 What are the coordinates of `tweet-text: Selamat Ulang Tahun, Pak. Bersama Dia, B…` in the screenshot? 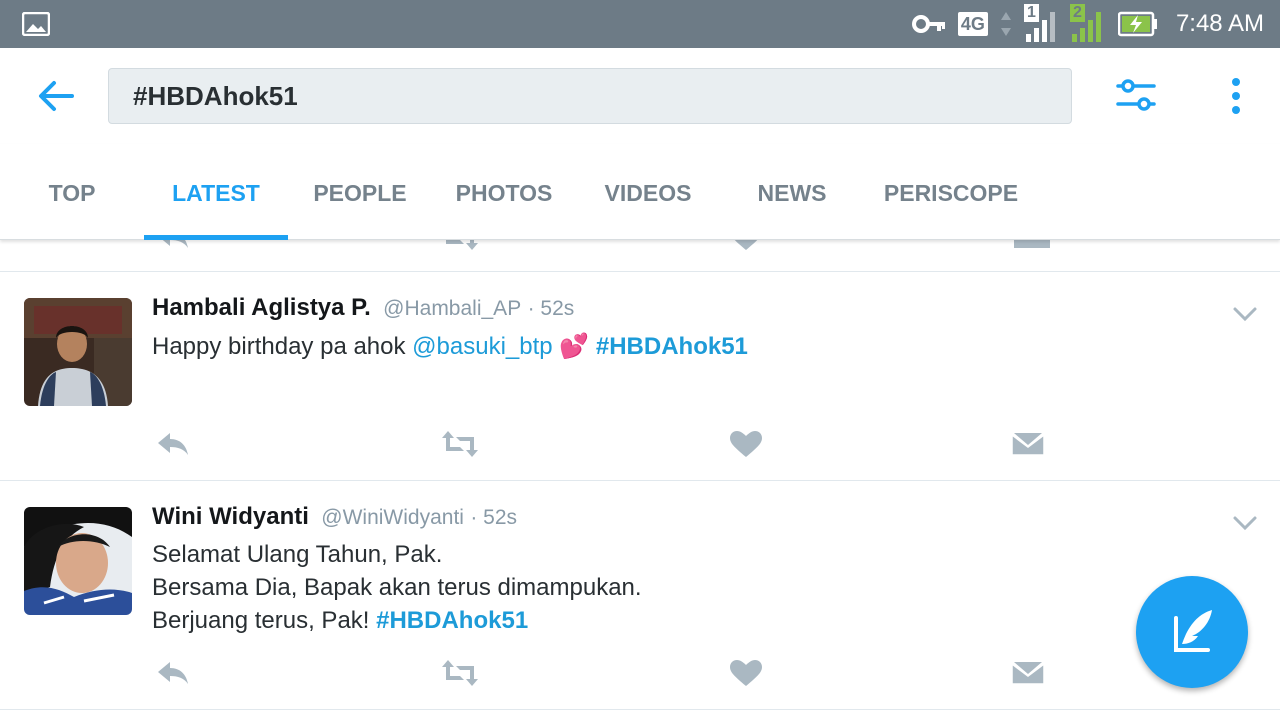 It's located at (397, 587).